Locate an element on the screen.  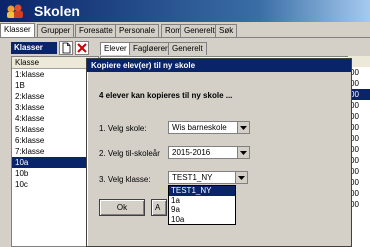
classes-panel-header: Klasser is located at coordinates (34, 48).